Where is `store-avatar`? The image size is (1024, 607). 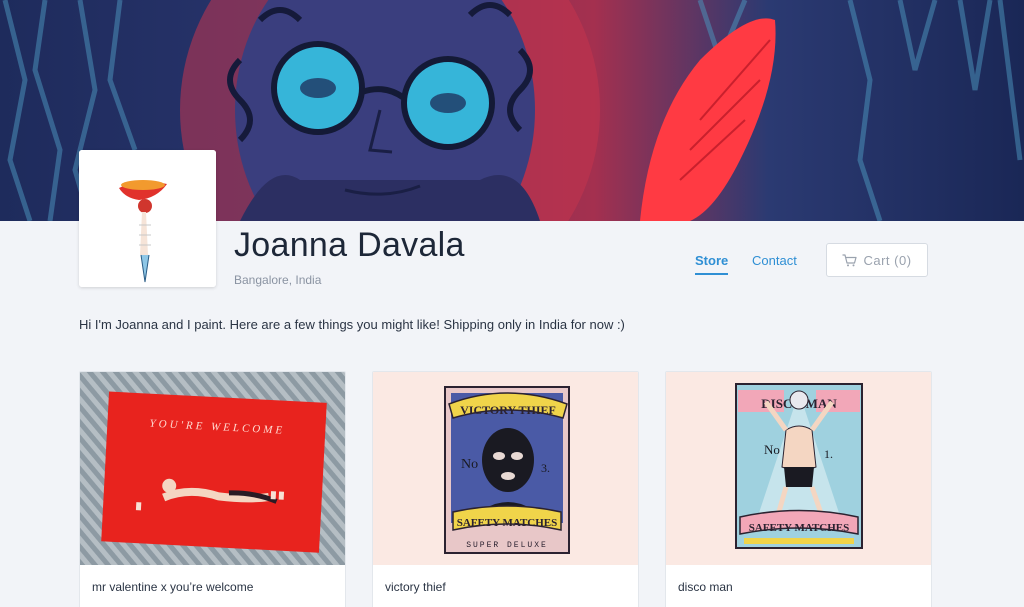 store-avatar is located at coordinates (147, 218).